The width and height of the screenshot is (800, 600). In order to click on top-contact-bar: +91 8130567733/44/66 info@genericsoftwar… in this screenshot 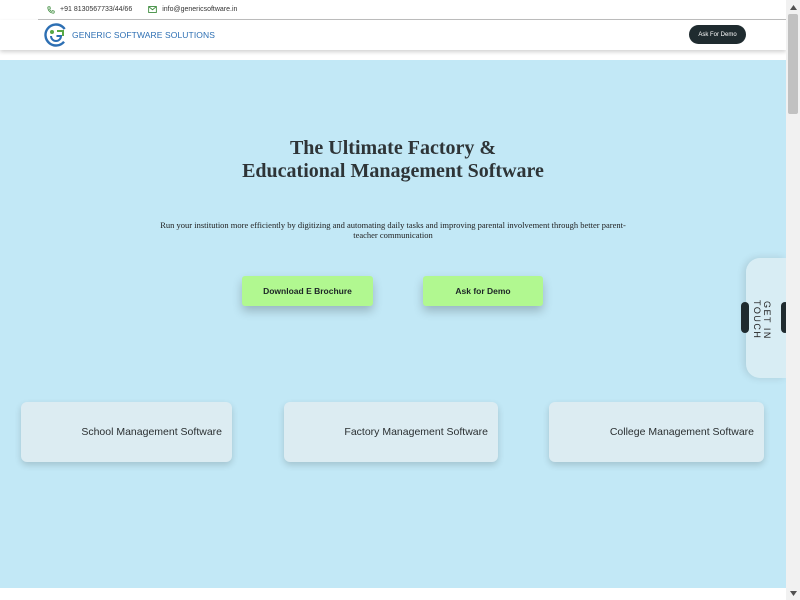, I will do `click(412, 10)`.